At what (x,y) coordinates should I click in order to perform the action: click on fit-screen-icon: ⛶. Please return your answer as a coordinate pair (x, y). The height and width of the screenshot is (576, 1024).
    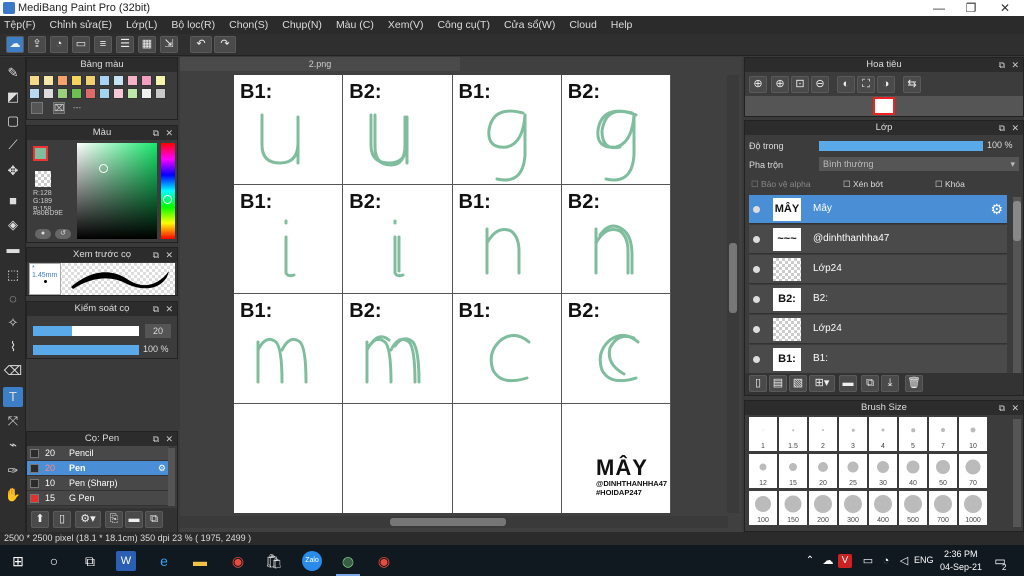
    Looking at the image, I should click on (866, 84).